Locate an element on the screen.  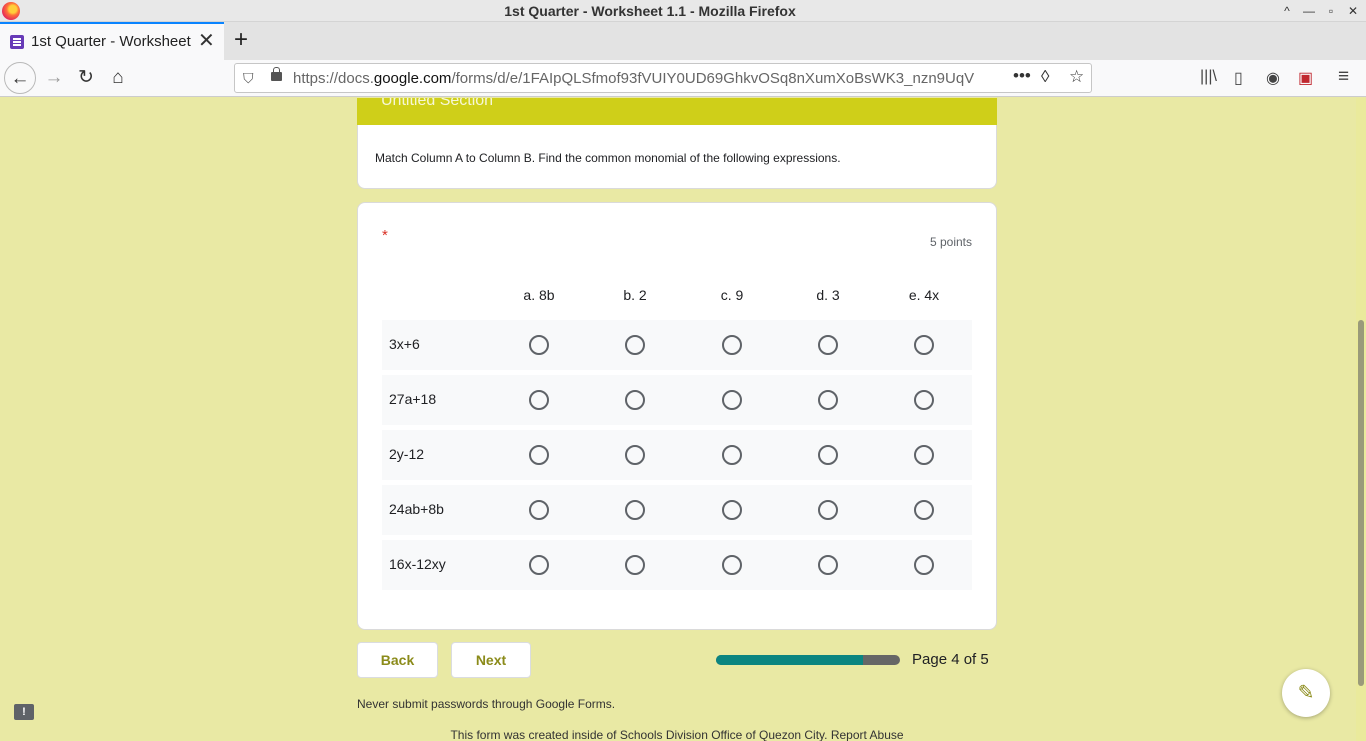
row-label: 2y-12 is located at coordinates (407, 454).